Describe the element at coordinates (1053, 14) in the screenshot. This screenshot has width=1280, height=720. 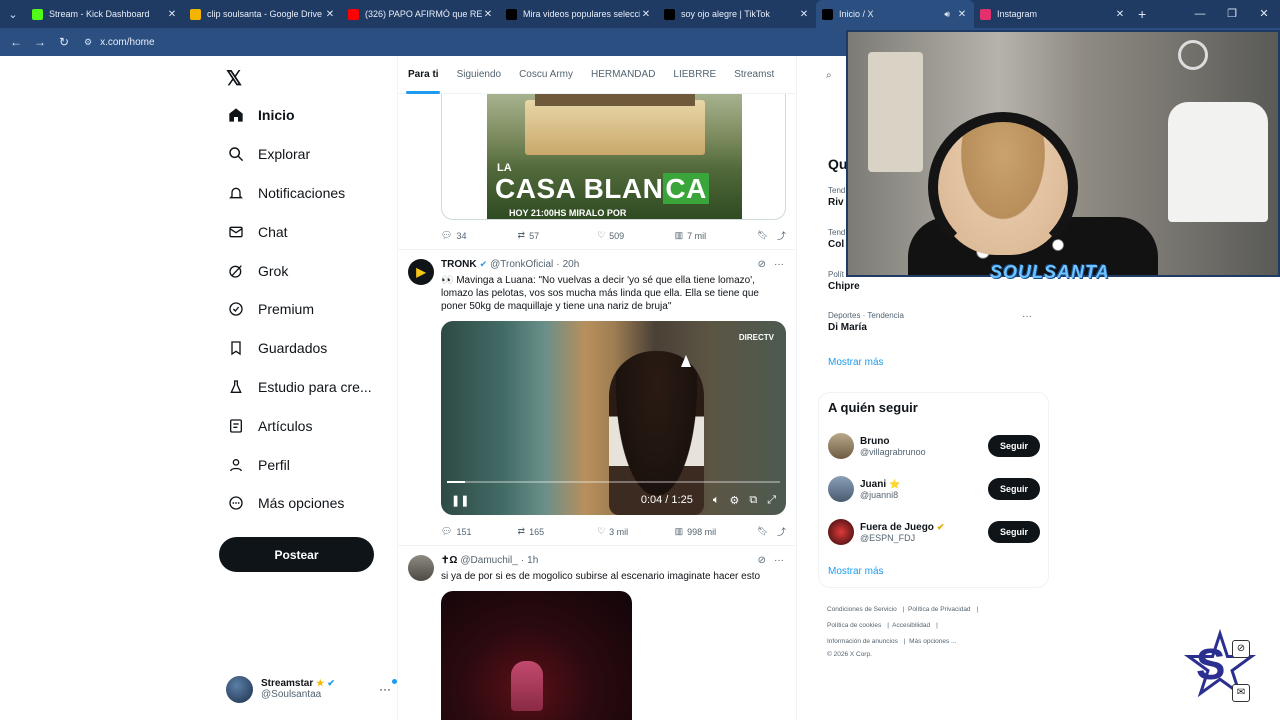
I see `browser-tab: Instagram ✕` at that location.